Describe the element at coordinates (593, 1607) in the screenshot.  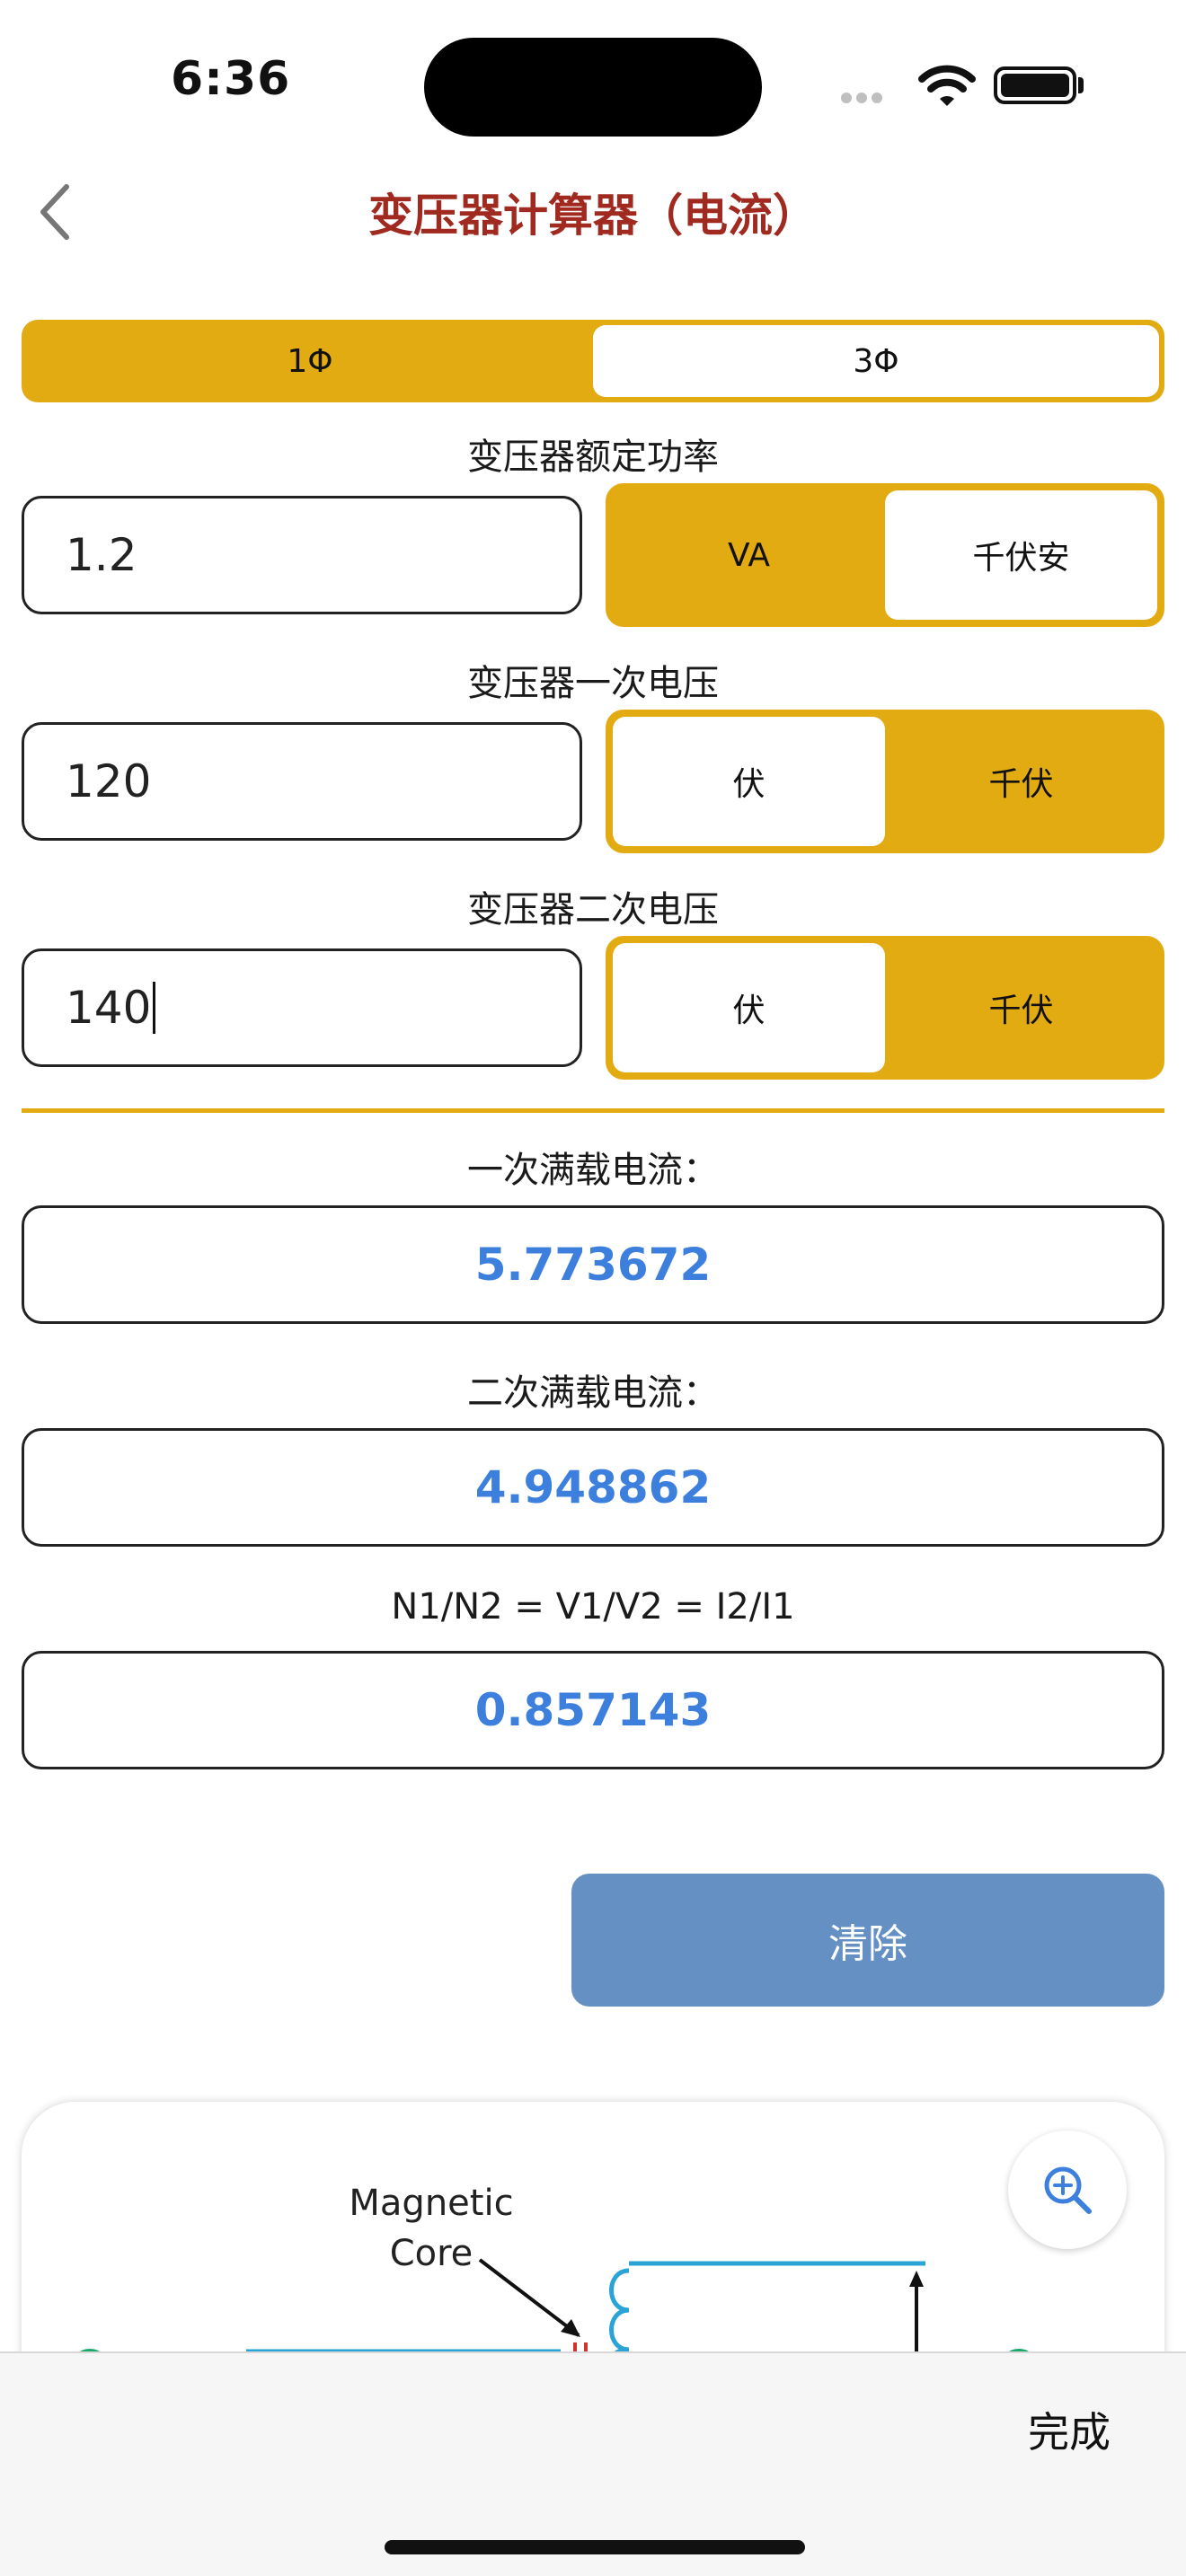
I see `ratio-formula-label: N1/N2 = V1/V2 = I2/I1` at that location.